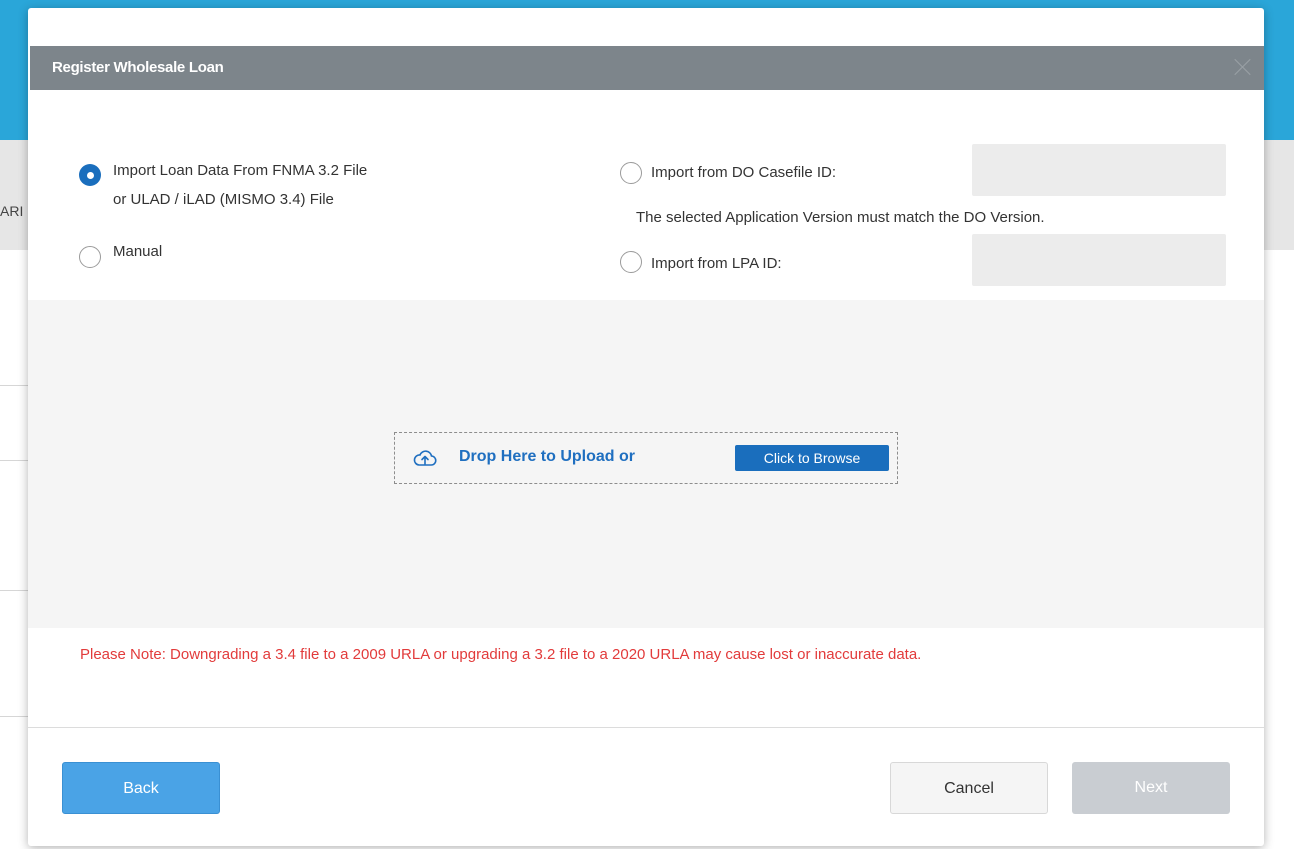 The width and height of the screenshot is (1294, 849). I want to click on background-text-fragment: ARI, so click(12, 211).